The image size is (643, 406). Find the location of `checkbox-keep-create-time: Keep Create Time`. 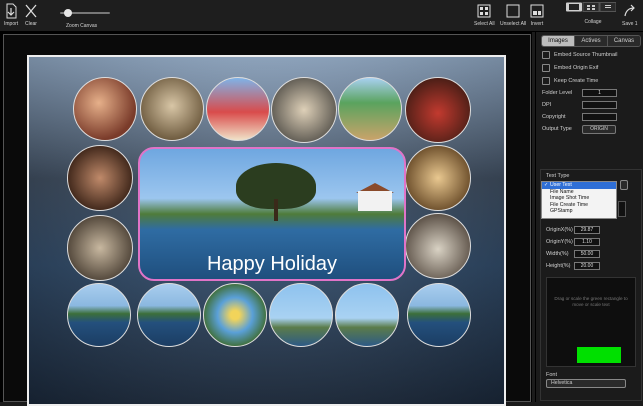

checkbox-keep-create-time: Keep Create Time is located at coordinates (570, 81).